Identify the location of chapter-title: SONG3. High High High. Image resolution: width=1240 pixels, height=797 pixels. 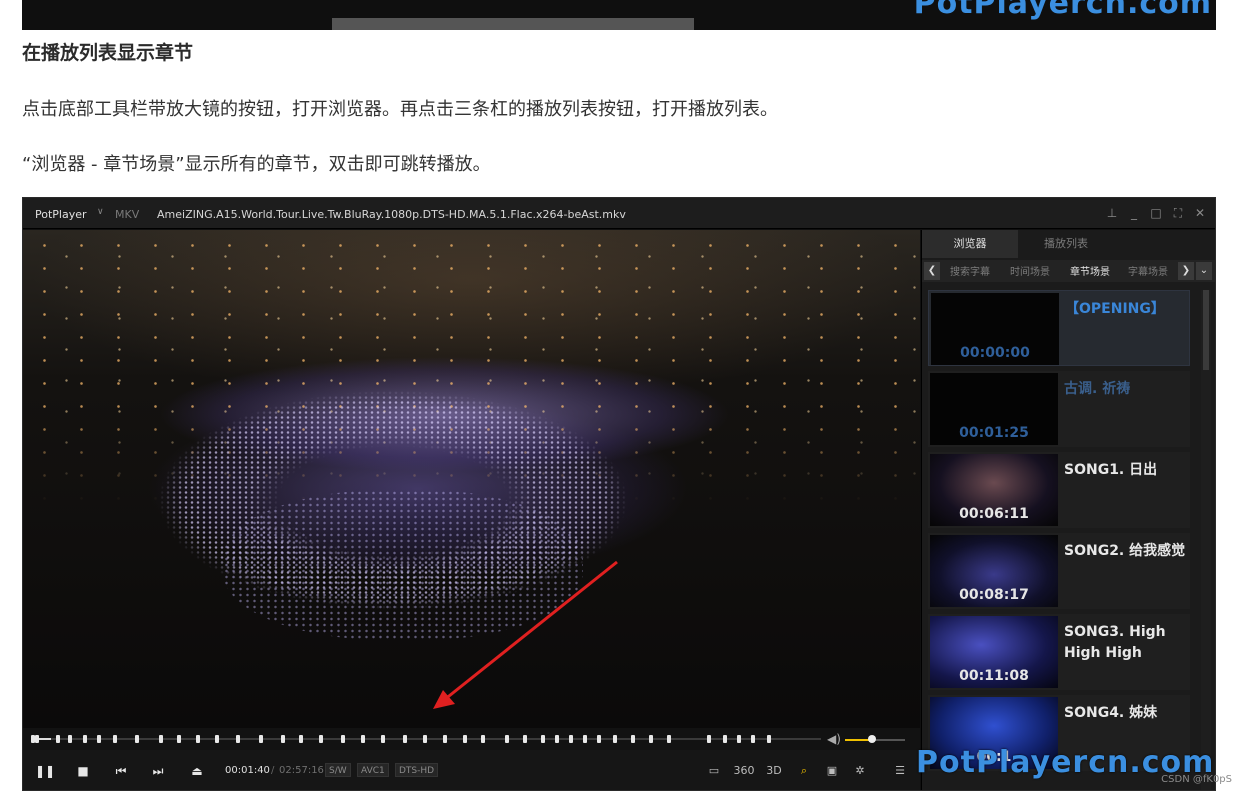
(1115, 642).